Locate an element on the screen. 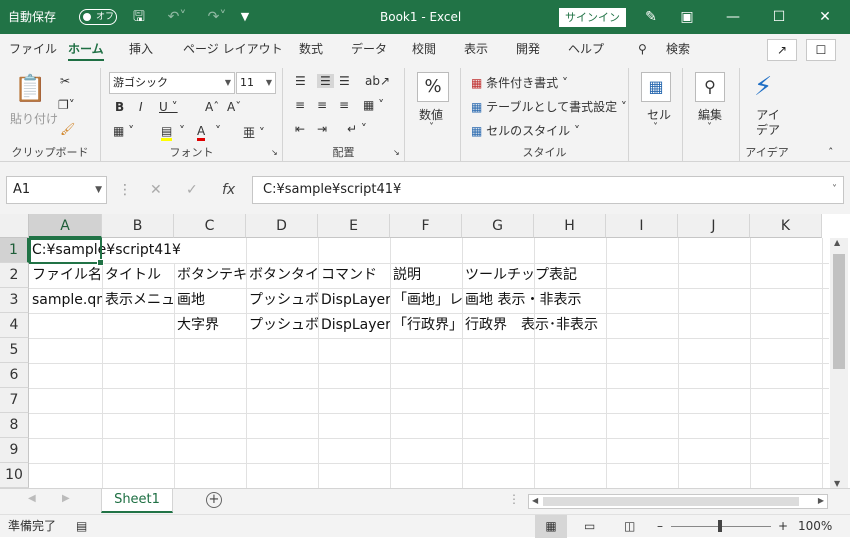  align-middle-icon: ☰ is located at coordinates (325, 81).